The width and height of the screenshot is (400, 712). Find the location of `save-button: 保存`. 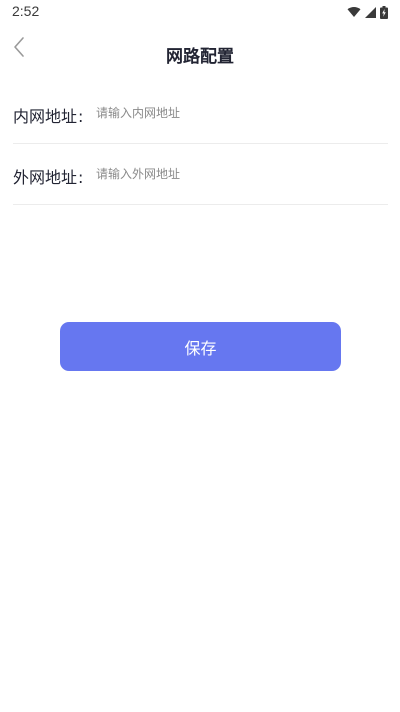

save-button: 保存 is located at coordinates (200, 346).